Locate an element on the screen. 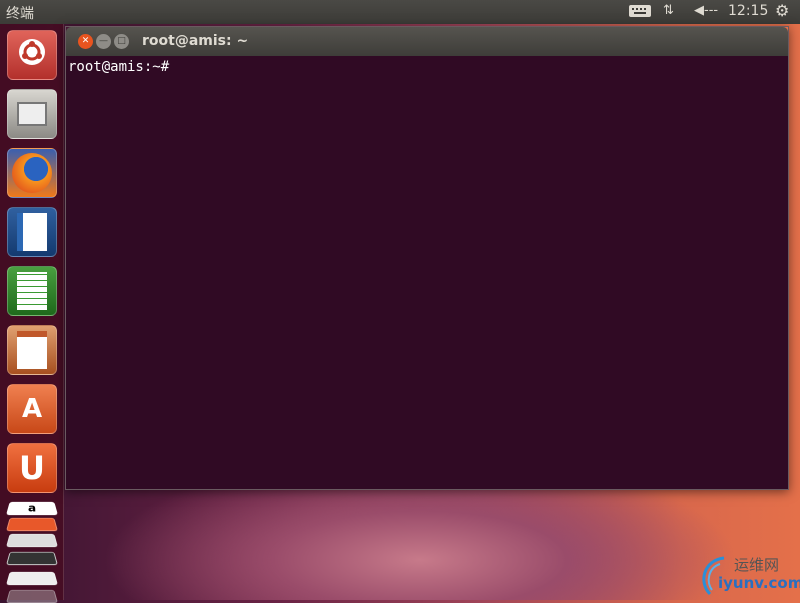 This screenshot has width=800, height=603. keyboard-icon is located at coordinates (640, 13).